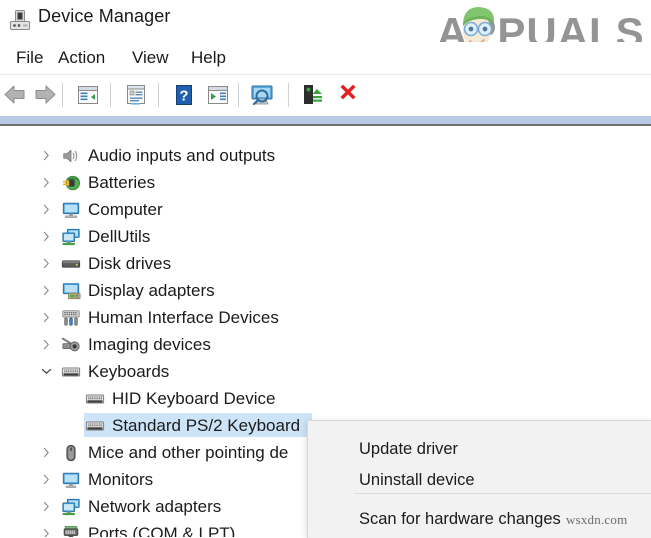  What do you see at coordinates (182, 155) in the screenshot?
I see `tree-item-label: Audio inputs and outputs` at bounding box center [182, 155].